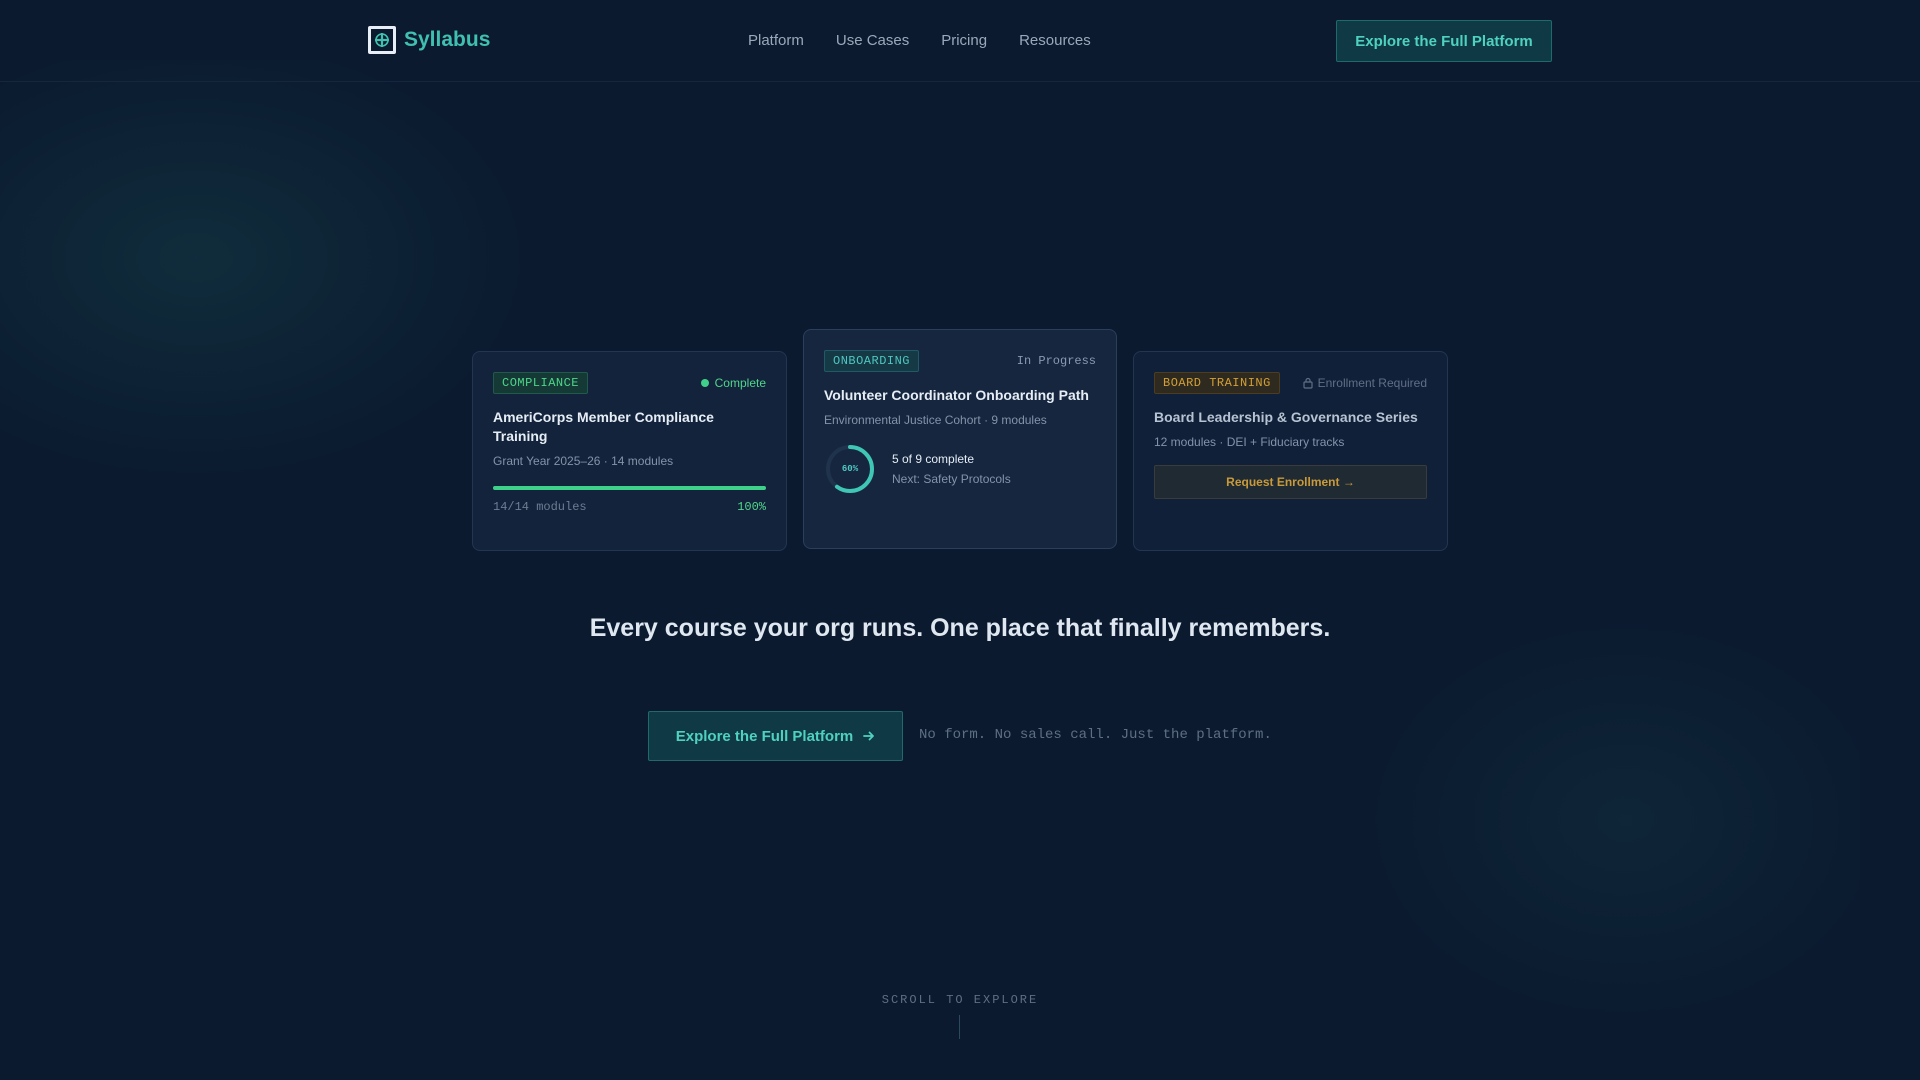  What do you see at coordinates (382, 40) in the screenshot?
I see `logo-icon` at bounding box center [382, 40].